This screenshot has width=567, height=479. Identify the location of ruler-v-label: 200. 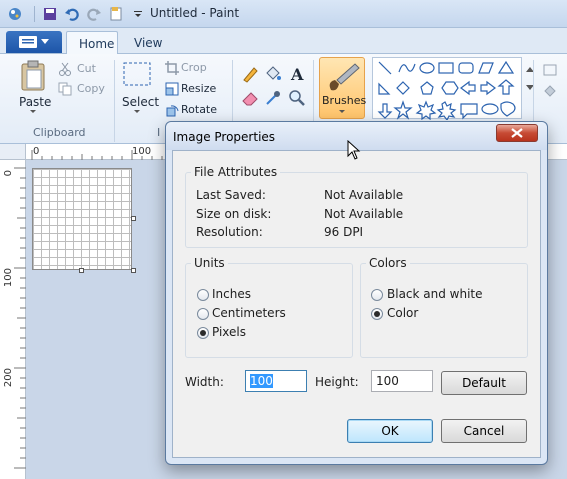
(8, 378).